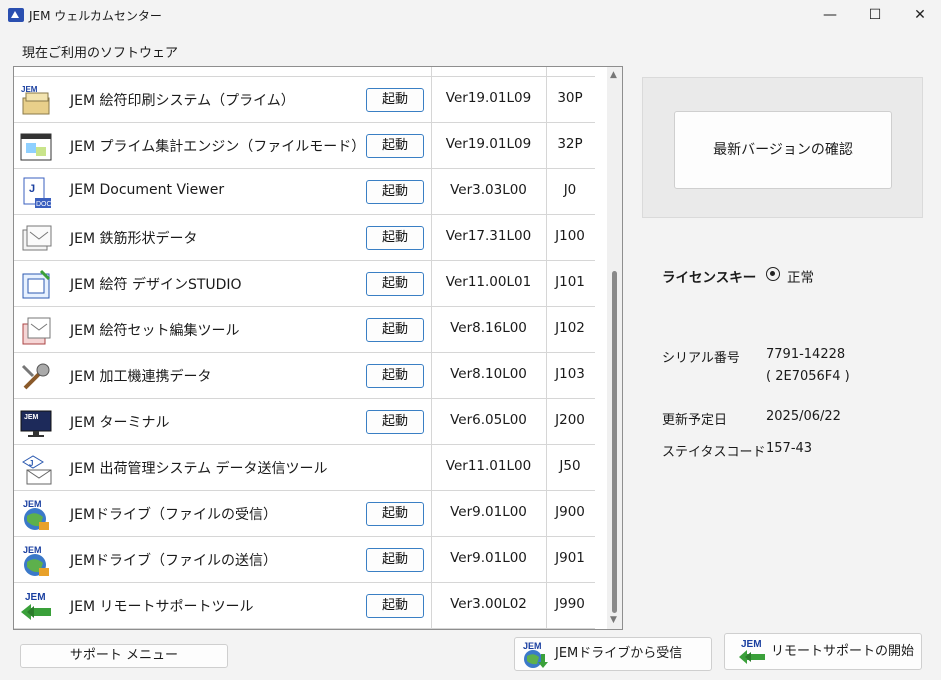 This screenshot has width=941, height=680. Describe the element at coordinates (570, 144) in the screenshot. I see `software-code: 32P` at that location.